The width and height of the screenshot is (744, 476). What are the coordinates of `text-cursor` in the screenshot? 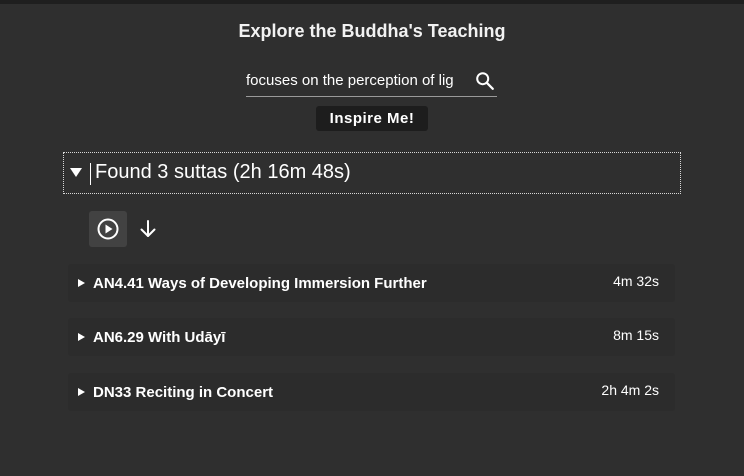 It's located at (90, 174).